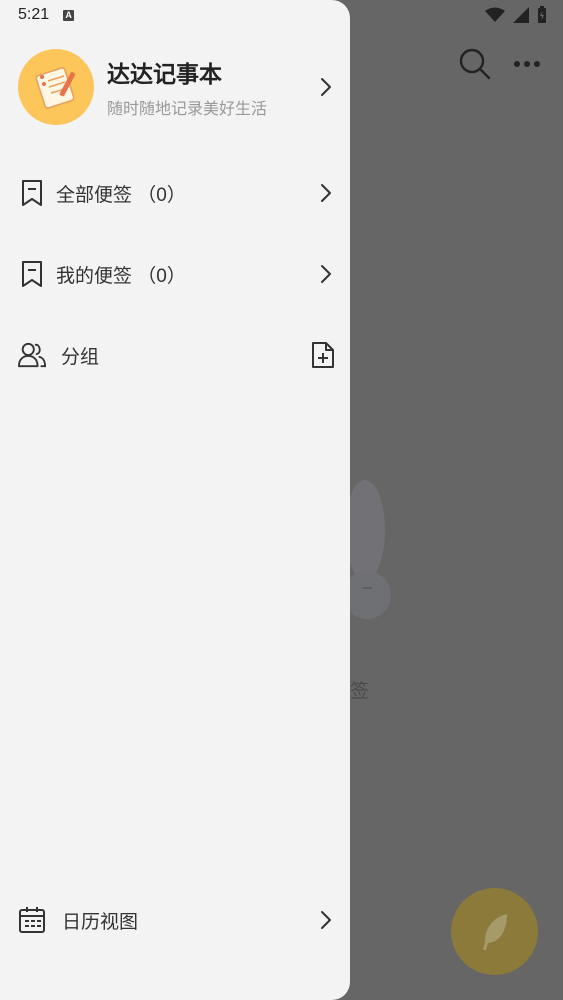 This screenshot has height=1000, width=563. I want to click on menu-item-all-notes: 全部便签 （0）, so click(177, 193).